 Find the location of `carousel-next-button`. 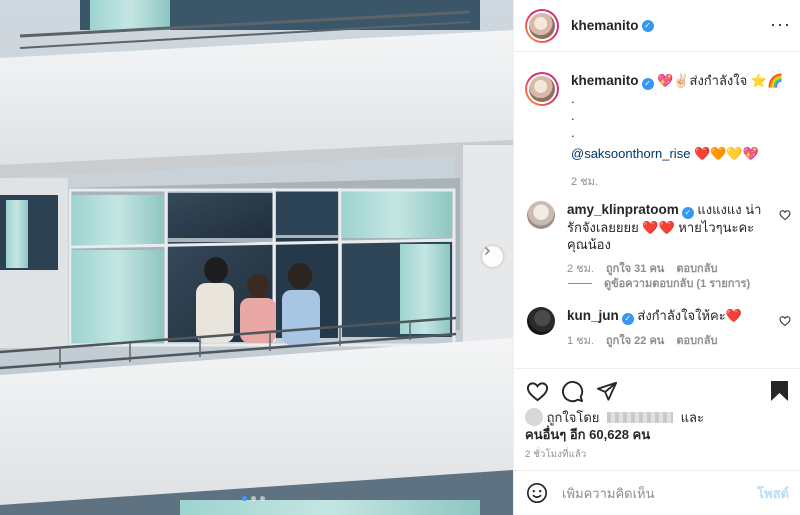

carousel-next-button is located at coordinates (492, 256).